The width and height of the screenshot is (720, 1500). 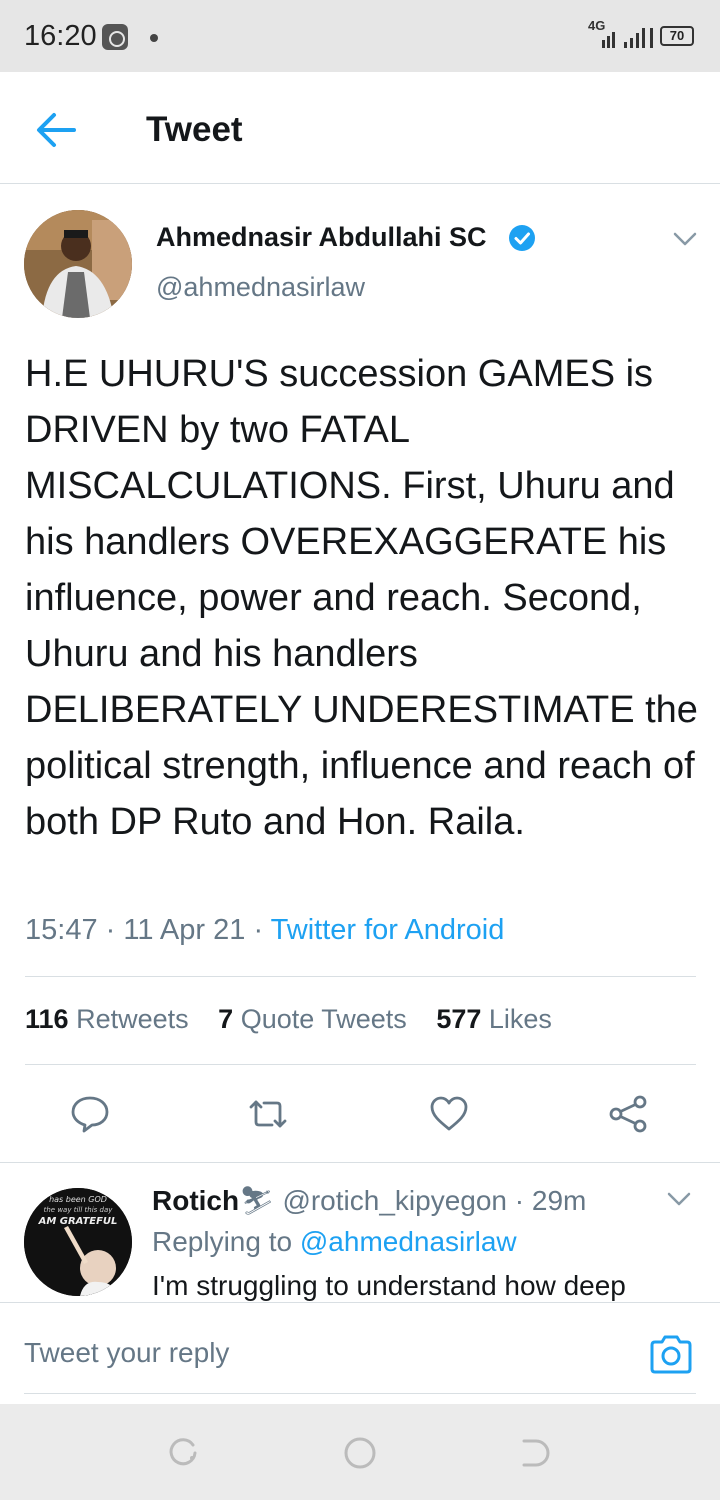 I want to click on avatar-caption-top: has been GOD, so click(x=78, y=1199).